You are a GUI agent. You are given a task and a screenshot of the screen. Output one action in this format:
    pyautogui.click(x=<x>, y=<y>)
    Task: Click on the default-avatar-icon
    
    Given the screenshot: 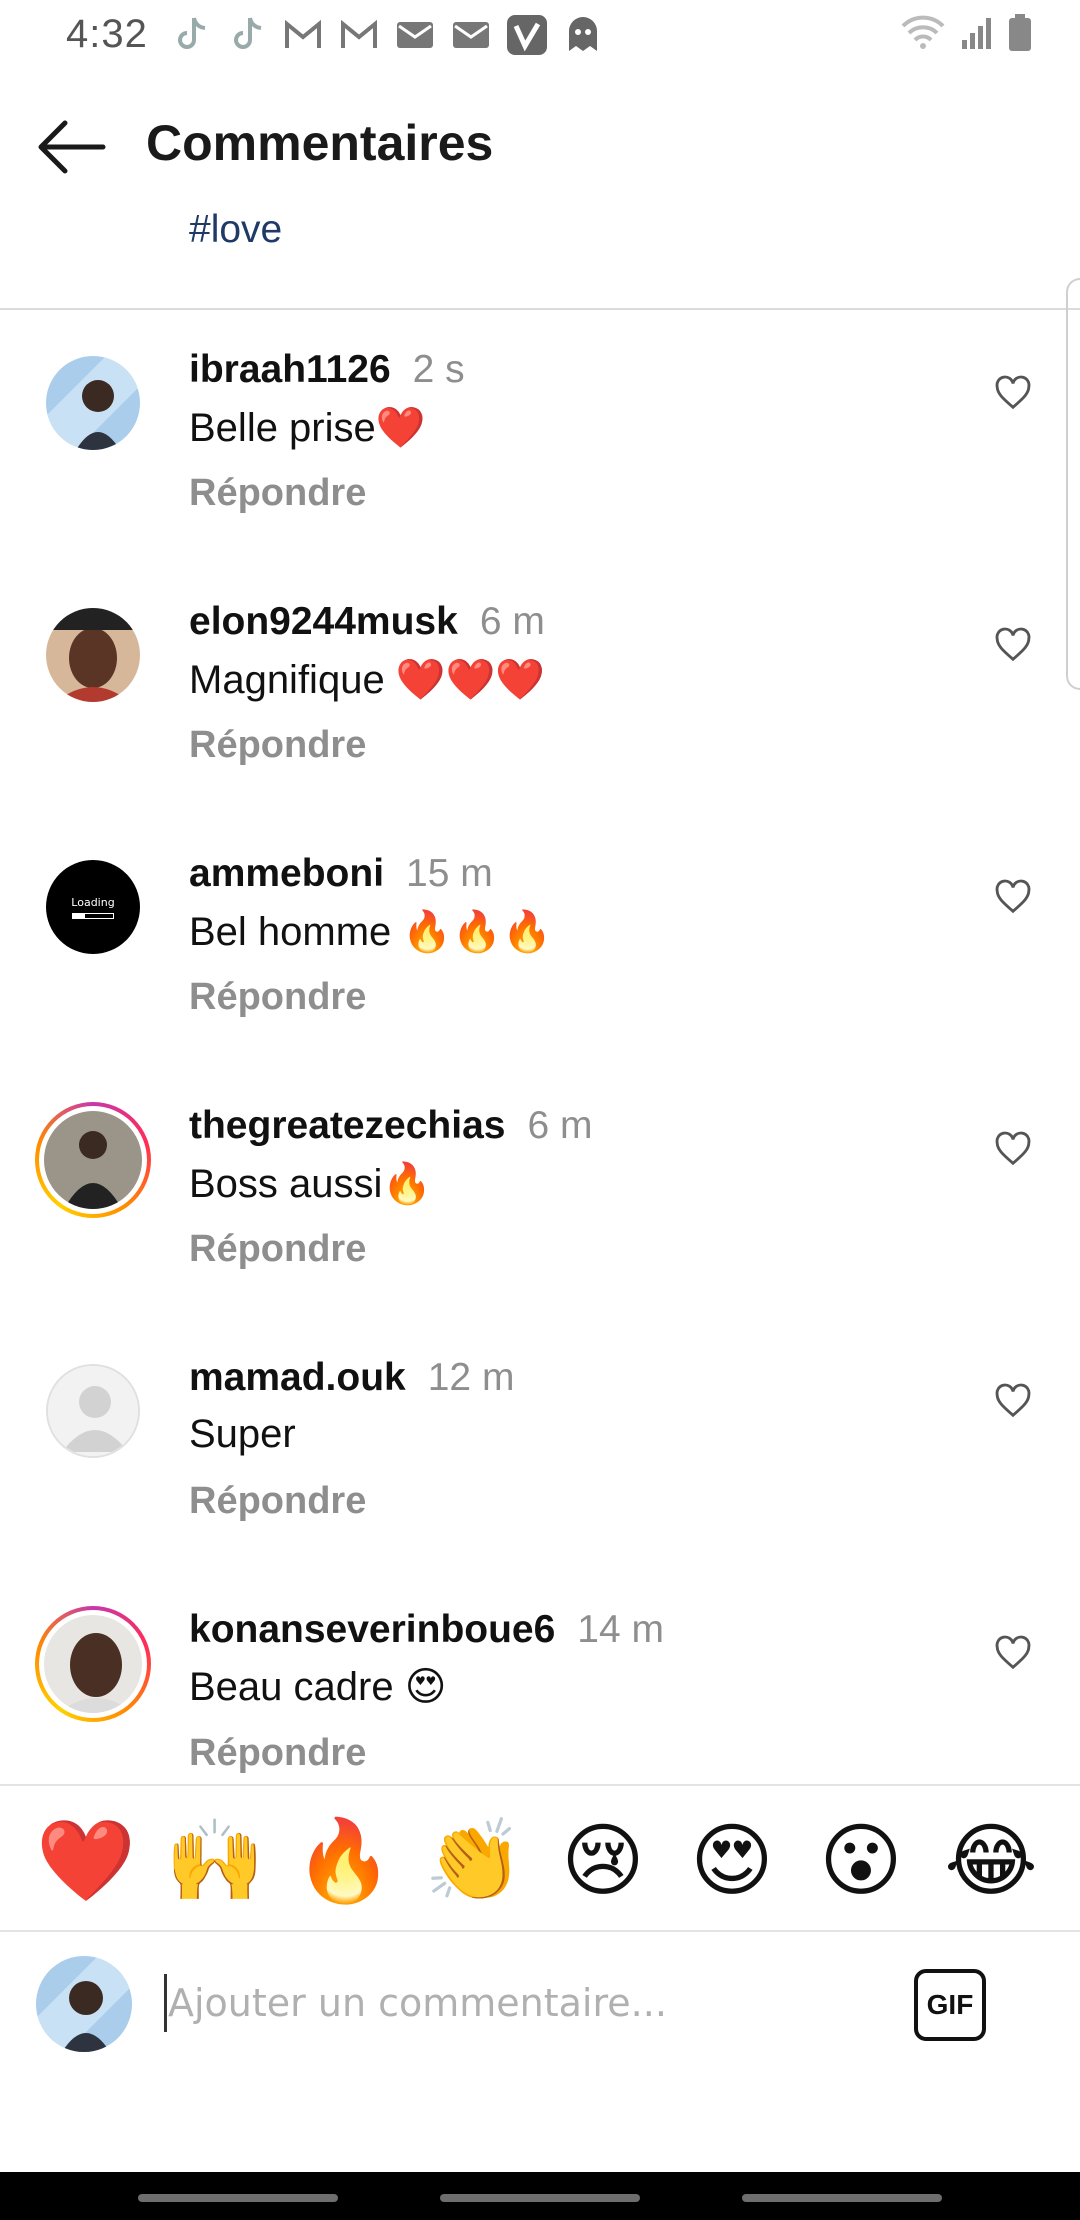 What is the action you would take?
    pyautogui.click(x=93, y=1411)
    